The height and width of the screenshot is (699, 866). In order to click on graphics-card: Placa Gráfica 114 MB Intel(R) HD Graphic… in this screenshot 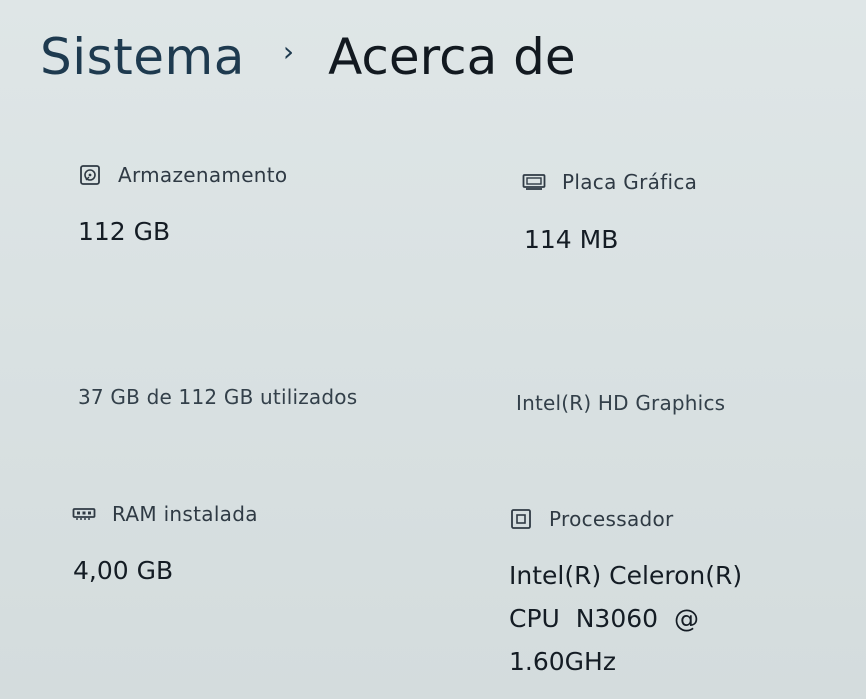, I will do `click(684, 295)`.